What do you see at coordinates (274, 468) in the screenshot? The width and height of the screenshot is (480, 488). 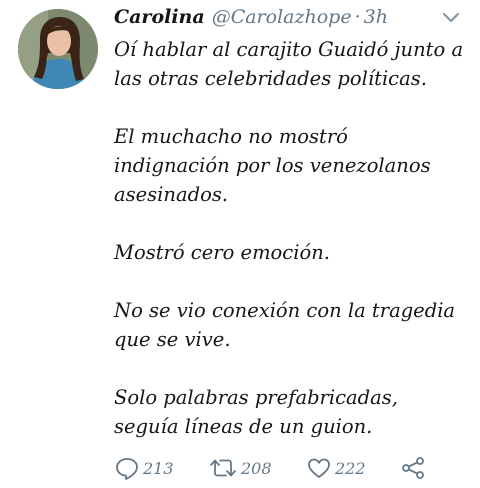 I see `action-bar: 213 208 222` at bounding box center [274, 468].